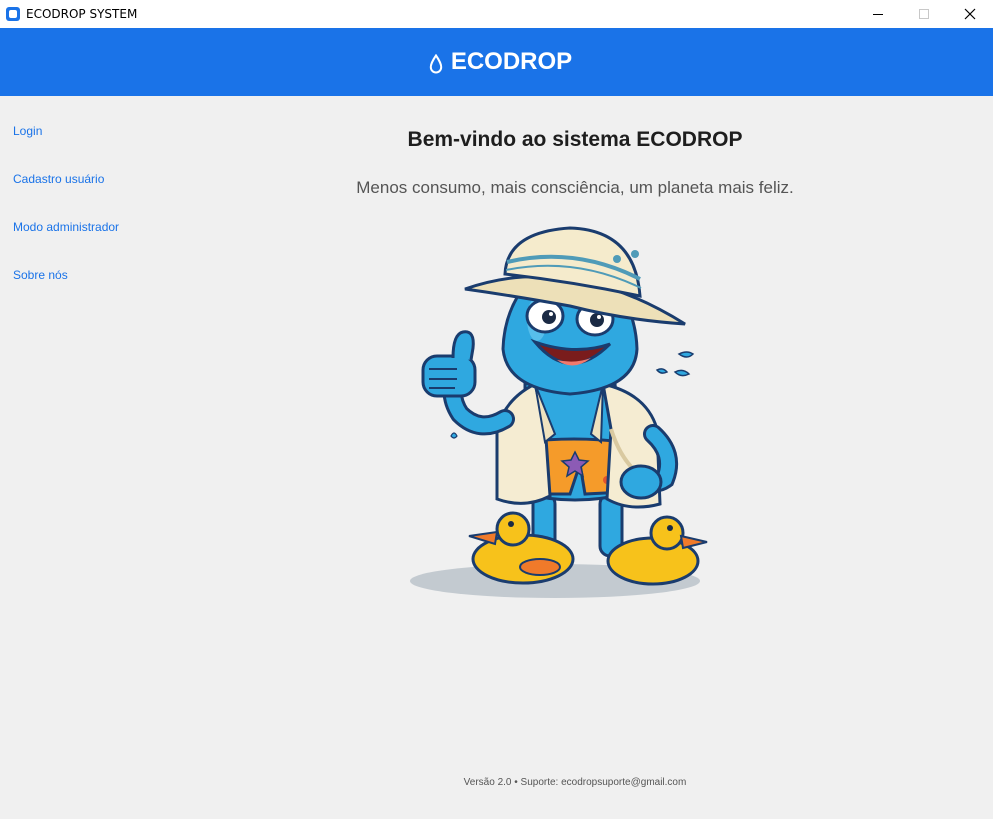 The image size is (993, 819). I want to click on welcome-heading: Bem-vindo ao sistema ECODROP, so click(575, 139).